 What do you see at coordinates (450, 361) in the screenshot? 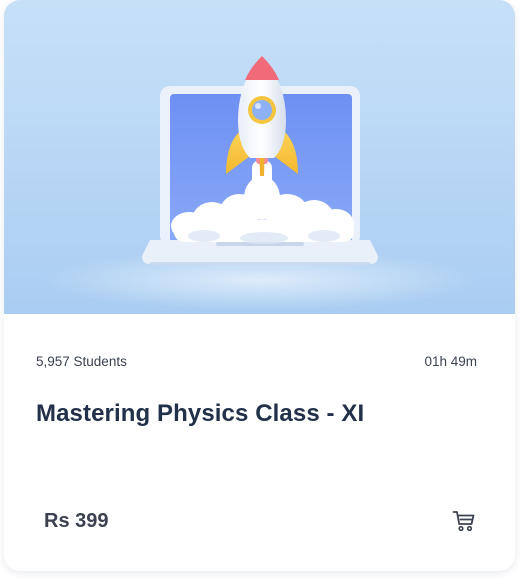
I see `course-duration: 01h 49m` at bounding box center [450, 361].